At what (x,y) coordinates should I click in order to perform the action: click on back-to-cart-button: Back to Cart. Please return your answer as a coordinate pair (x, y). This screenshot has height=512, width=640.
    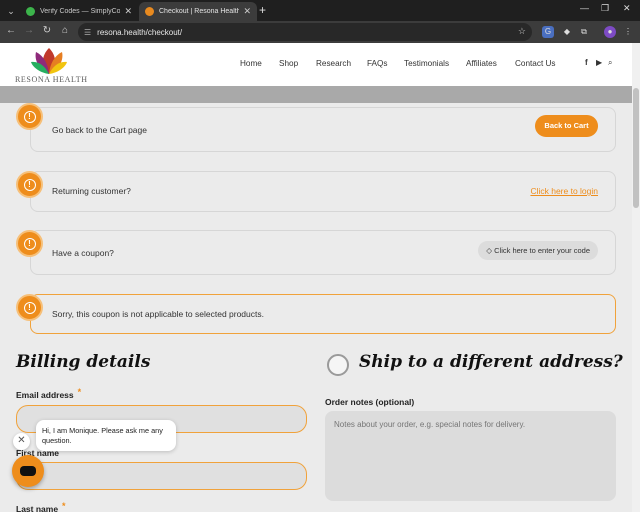
    Looking at the image, I should click on (566, 126).